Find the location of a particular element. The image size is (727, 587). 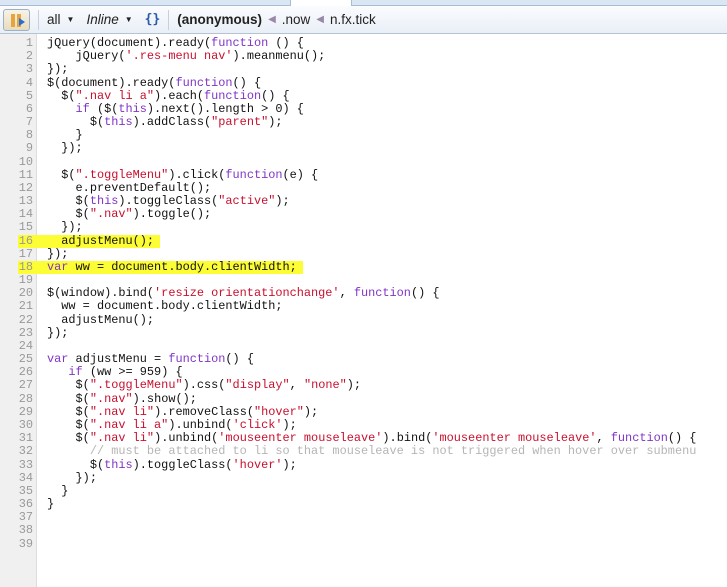

code-line: 18 var ww = document.body.clientWidth; is located at coordinates (363, 267).